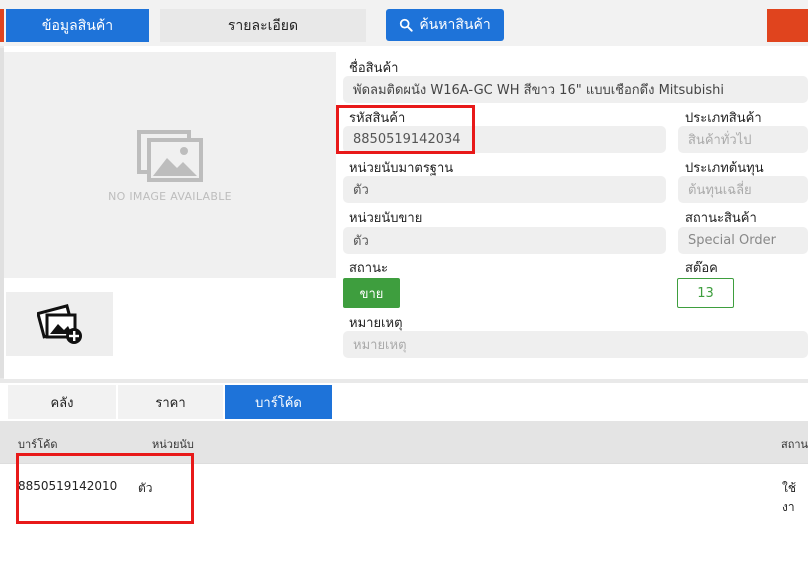  I want to click on tab-details: รายละเอียด, so click(263, 25).